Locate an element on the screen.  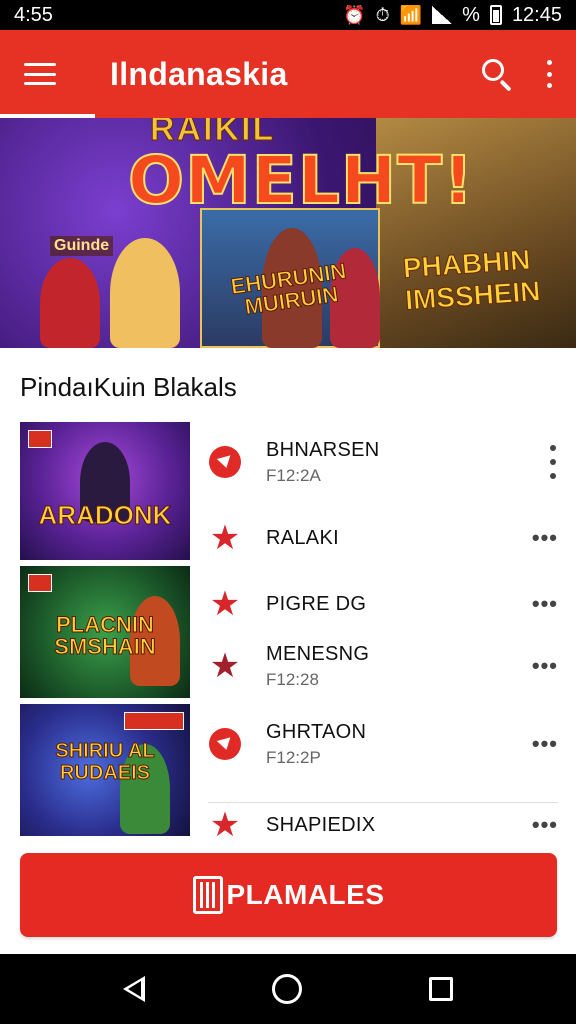
list-item: ★ RALAKI ••• is located at coordinates (383, 538).